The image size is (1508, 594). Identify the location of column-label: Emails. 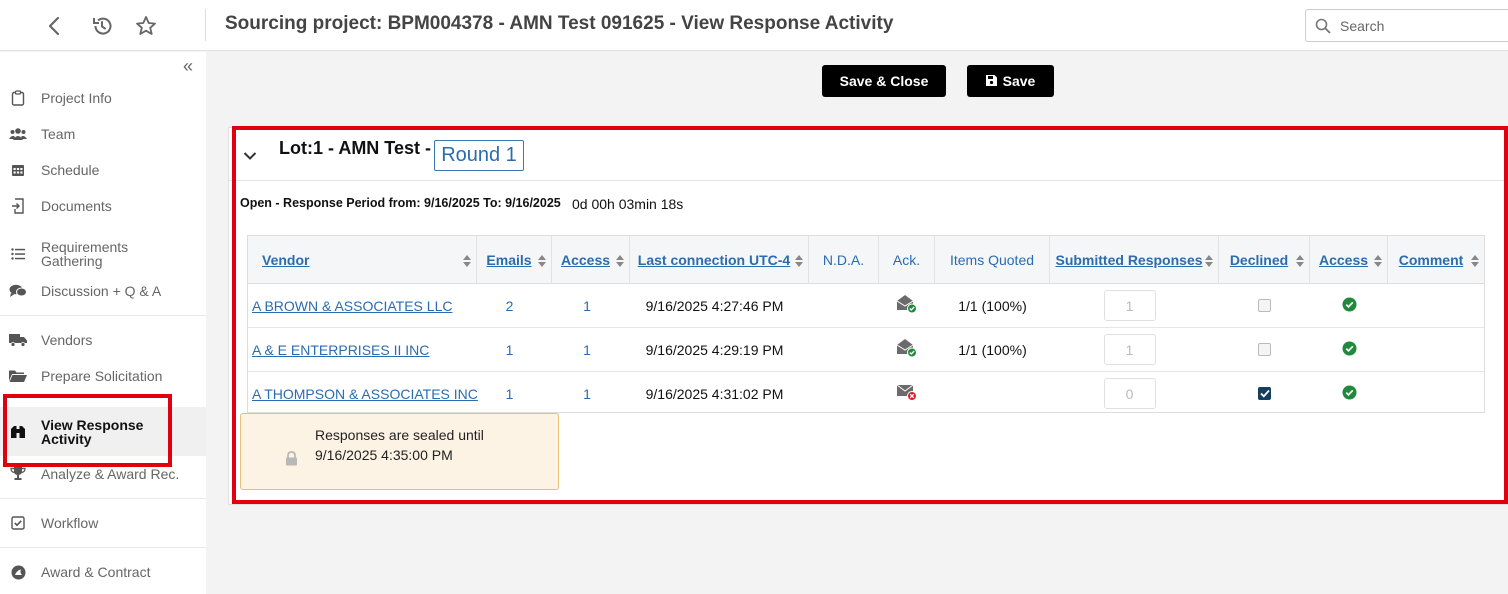
(508, 260).